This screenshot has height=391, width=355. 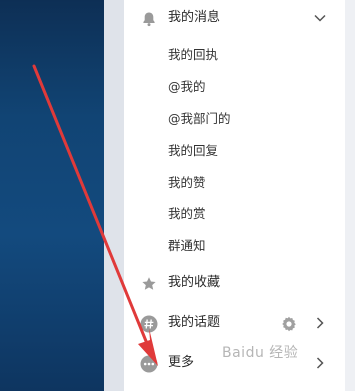 I want to click on submenu-item-receipts: 我的回执, so click(x=193, y=55).